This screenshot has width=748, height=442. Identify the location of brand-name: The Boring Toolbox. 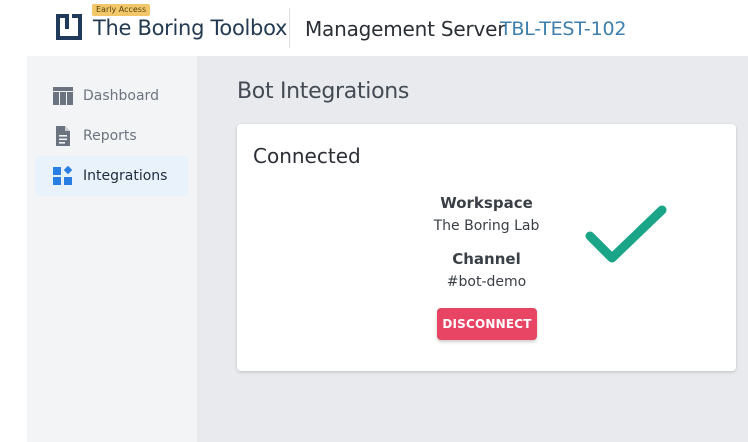
(190, 28).